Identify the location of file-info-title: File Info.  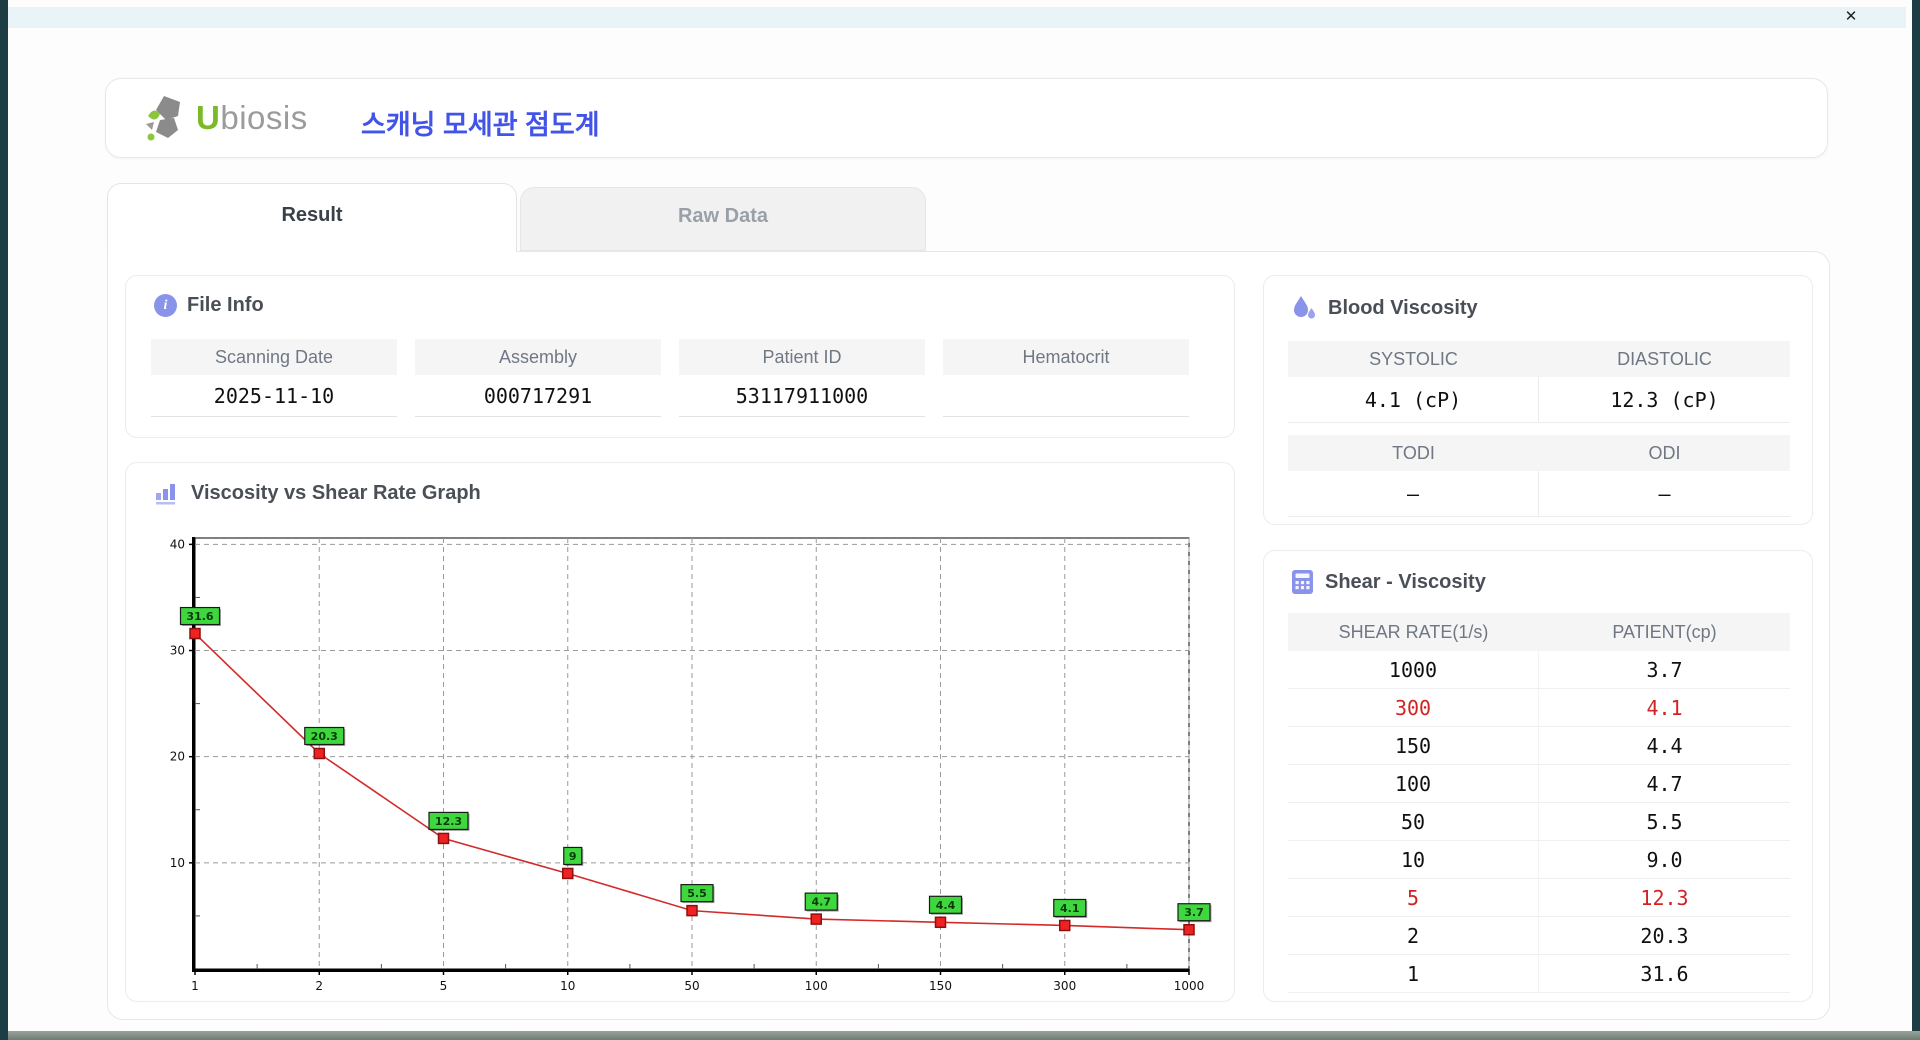
(225, 305).